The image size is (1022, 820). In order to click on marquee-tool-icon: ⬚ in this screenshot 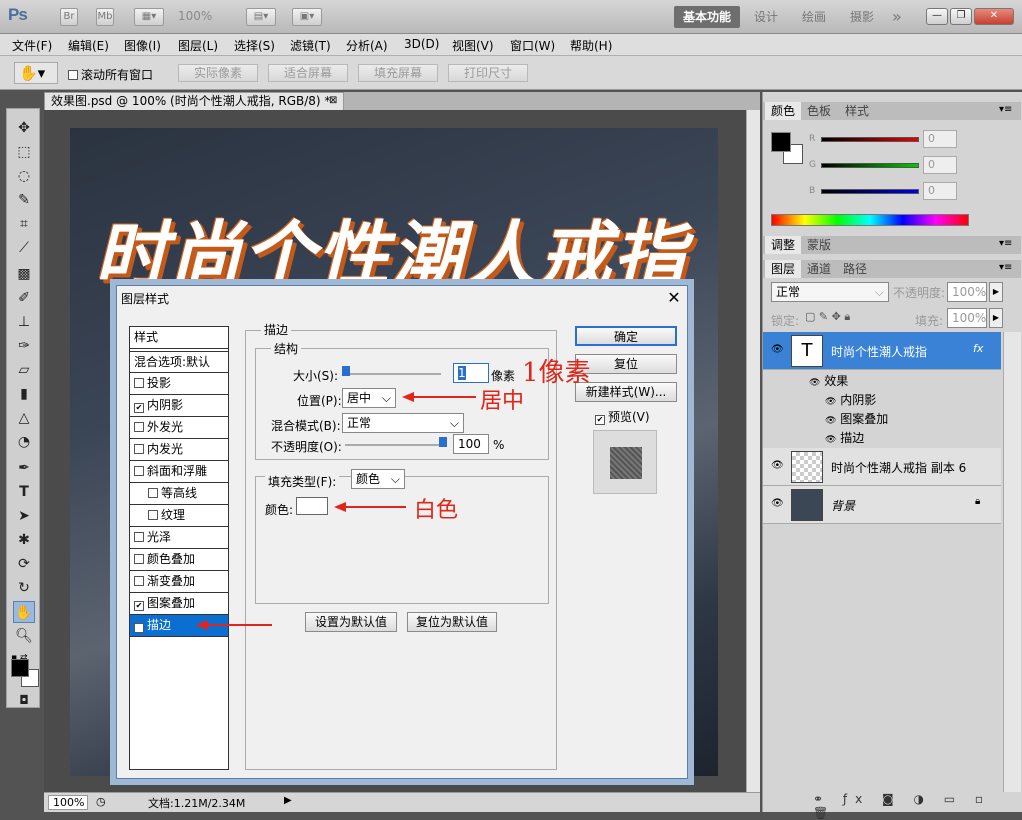, I will do `click(24, 152)`.